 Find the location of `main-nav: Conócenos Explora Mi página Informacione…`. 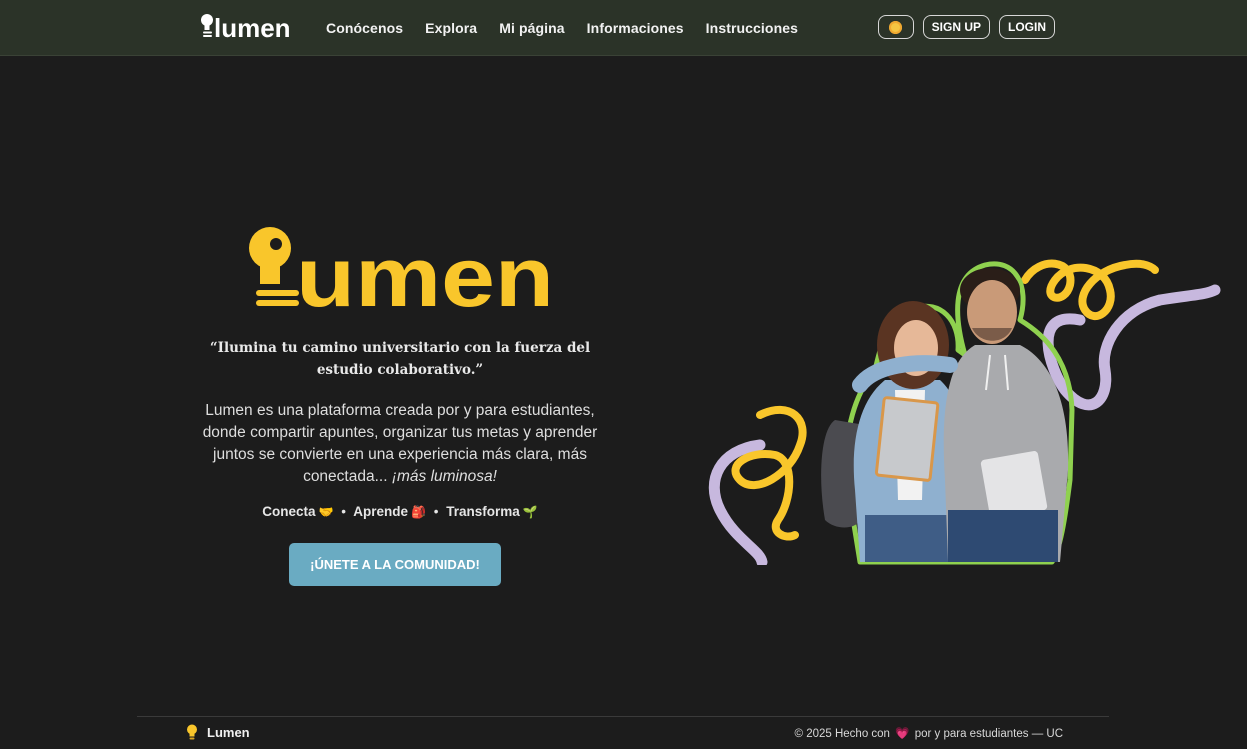

main-nav: Conócenos Explora Mi página Informacione… is located at coordinates (573, 28).